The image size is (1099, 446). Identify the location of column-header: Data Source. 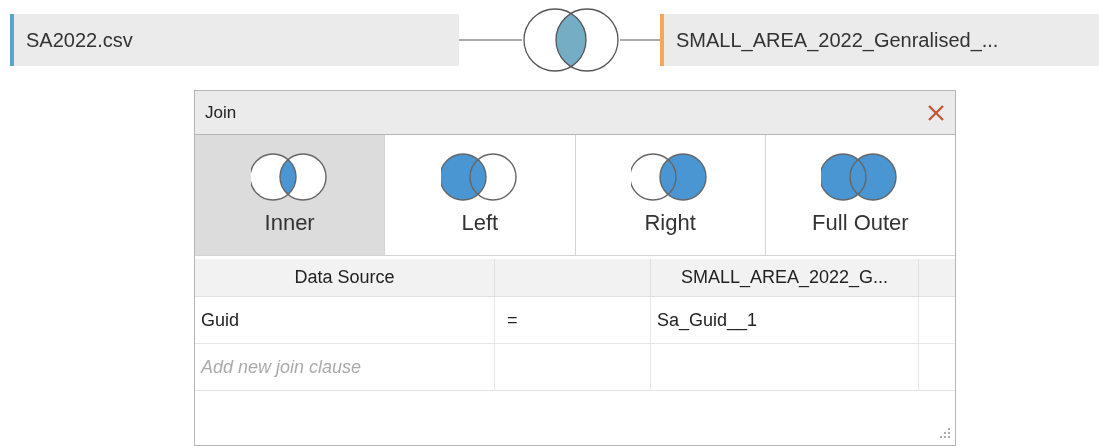
(345, 278).